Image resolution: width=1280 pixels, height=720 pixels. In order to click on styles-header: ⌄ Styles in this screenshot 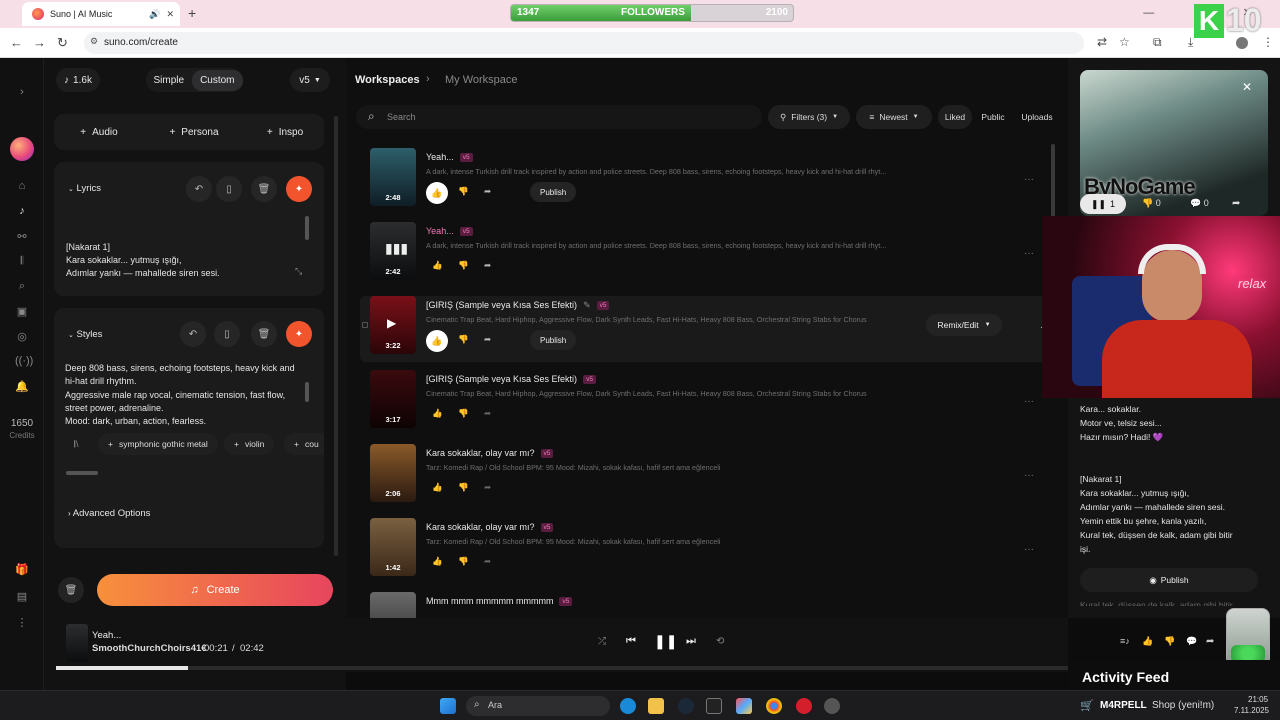, I will do `click(85, 335)`.